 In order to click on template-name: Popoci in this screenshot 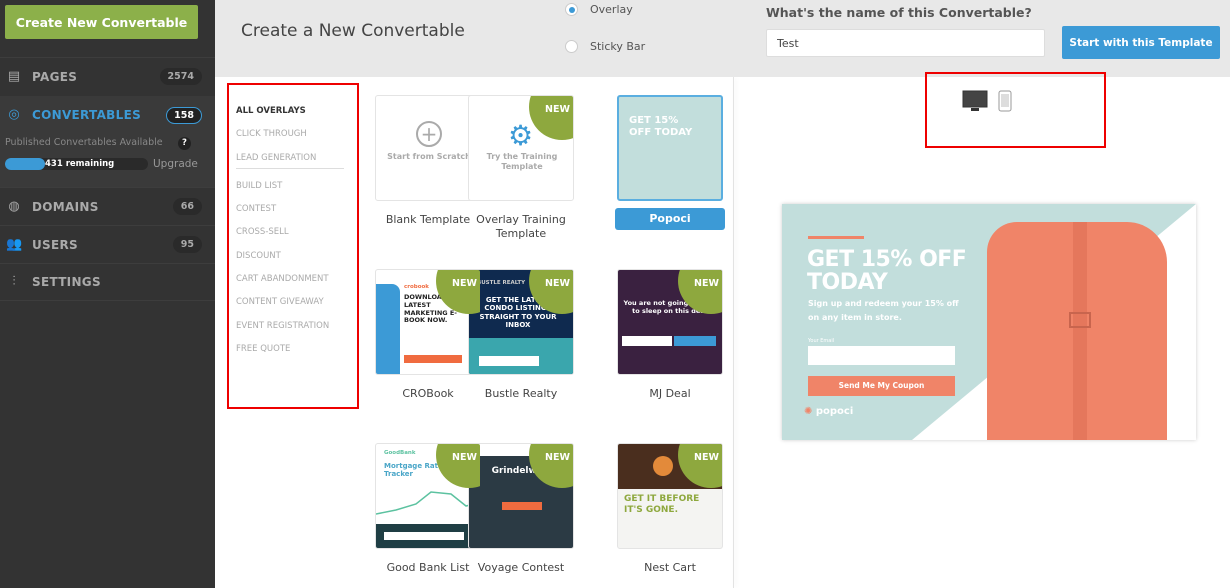, I will do `click(670, 219)`.